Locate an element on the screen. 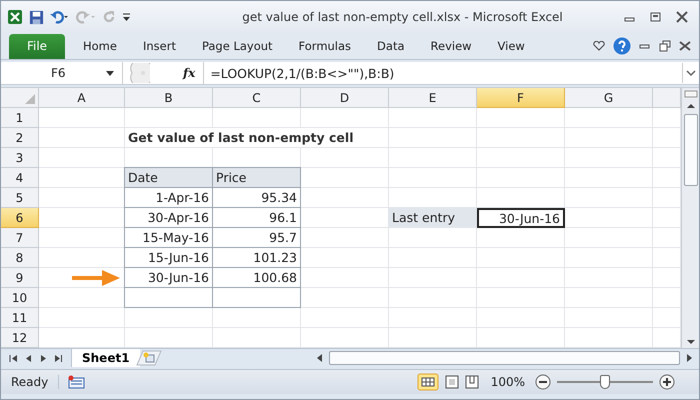  formula-field: =LOOKUP(2,1/(B:B<>""),B:B) is located at coordinates (442, 73).